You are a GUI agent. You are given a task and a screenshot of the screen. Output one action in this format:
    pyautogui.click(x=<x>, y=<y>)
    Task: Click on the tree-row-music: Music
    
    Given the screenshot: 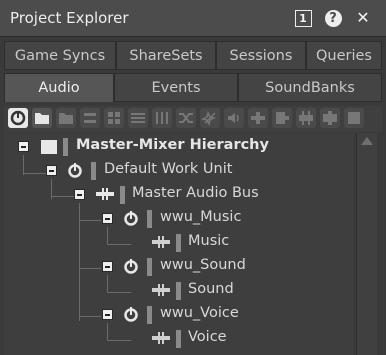 What is the action you would take?
    pyautogui.click(x=179, y=243)
    